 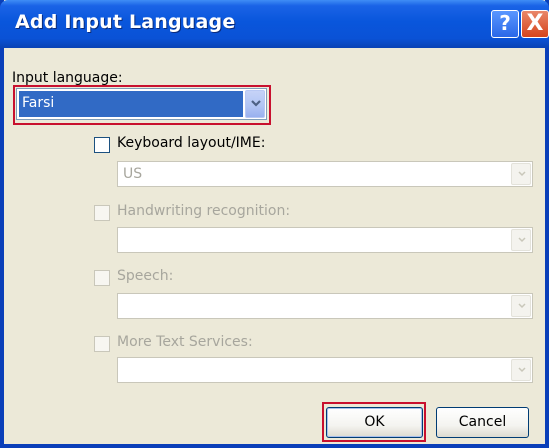 I want to click on speech-select, so click(x=325, y=306).